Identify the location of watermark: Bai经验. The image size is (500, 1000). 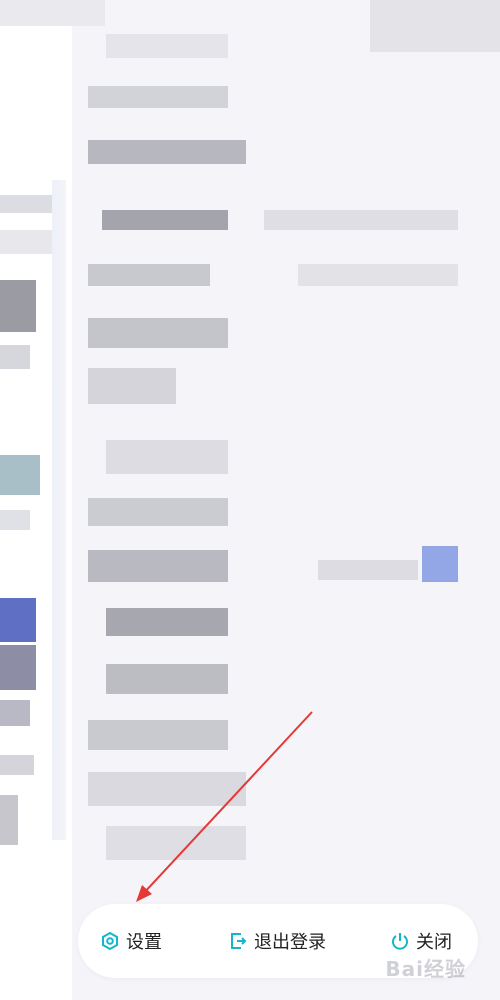
(425, 969).